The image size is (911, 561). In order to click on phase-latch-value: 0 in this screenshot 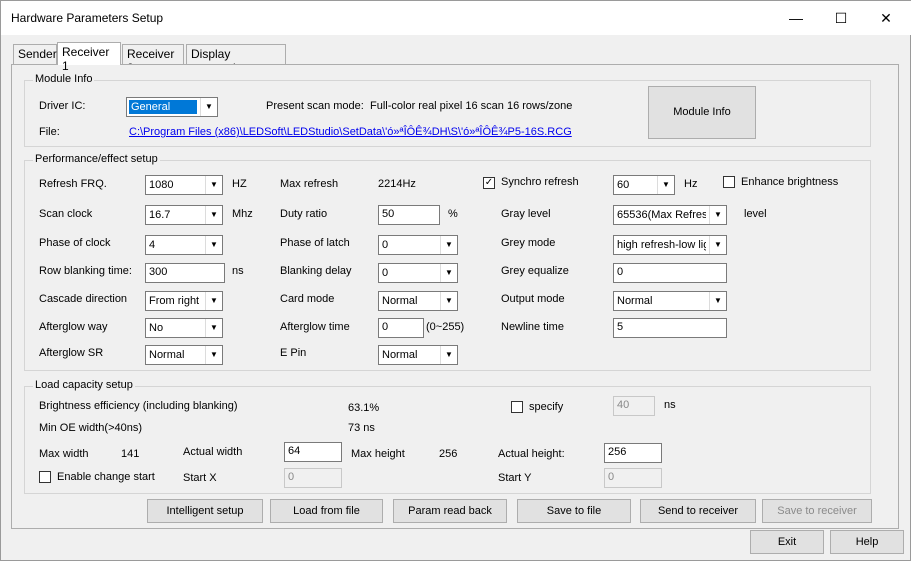, I will do `click(385, 245)`.